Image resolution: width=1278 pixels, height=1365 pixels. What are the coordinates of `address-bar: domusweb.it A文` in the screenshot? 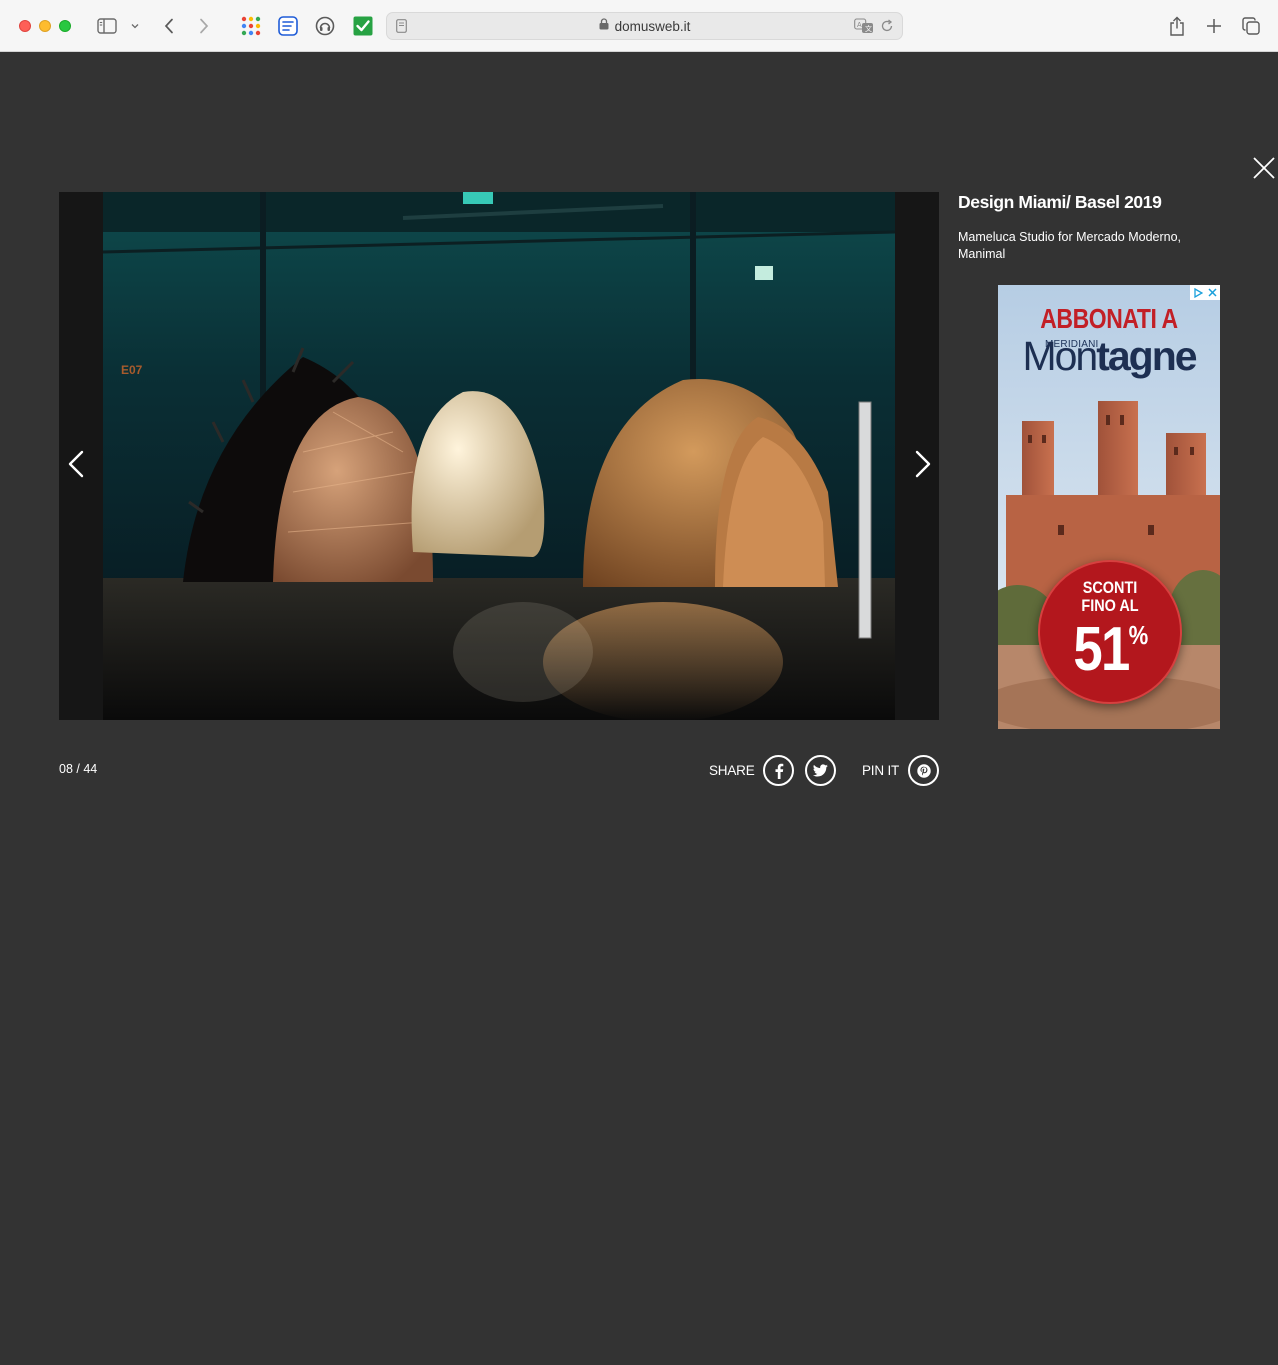 It's located at (644, 26).